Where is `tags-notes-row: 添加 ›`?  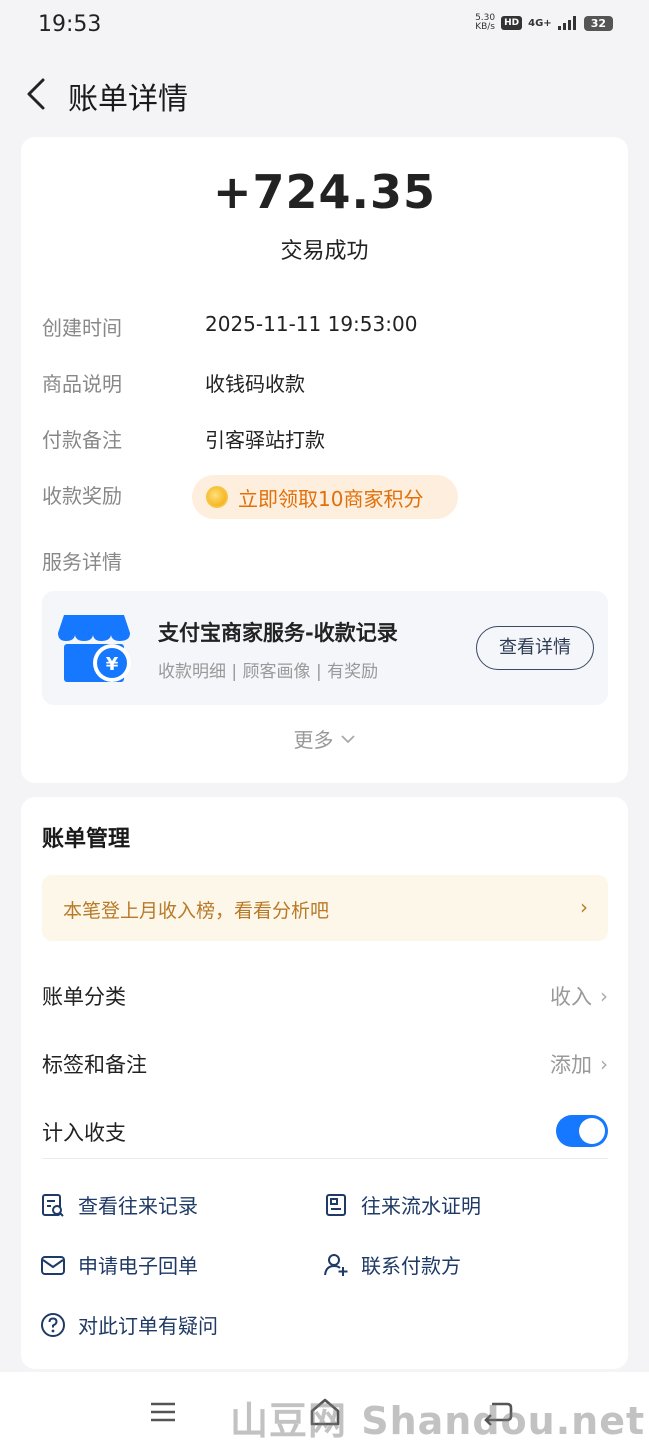
tags-notes-row: 添加 › is located at coordinates (579, 1064).